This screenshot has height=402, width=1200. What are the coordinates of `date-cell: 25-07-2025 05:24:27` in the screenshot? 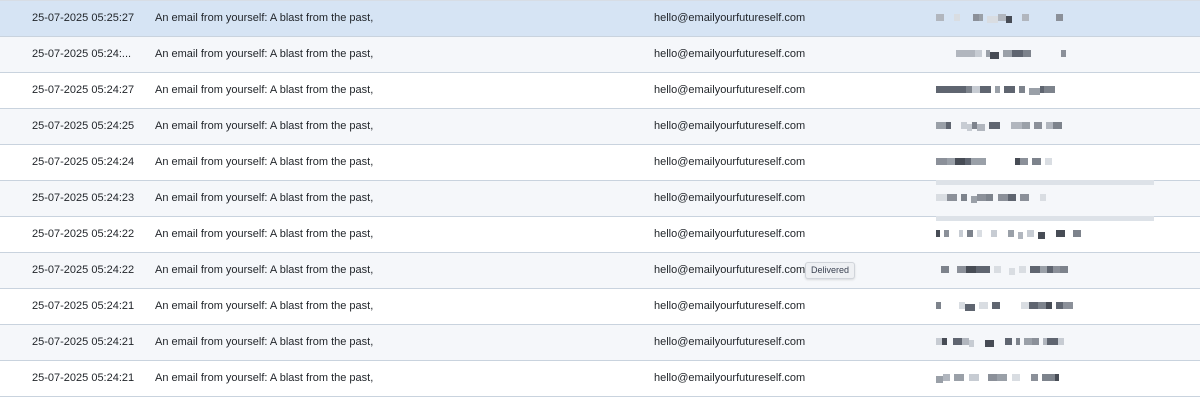 It's located at (83, 90).